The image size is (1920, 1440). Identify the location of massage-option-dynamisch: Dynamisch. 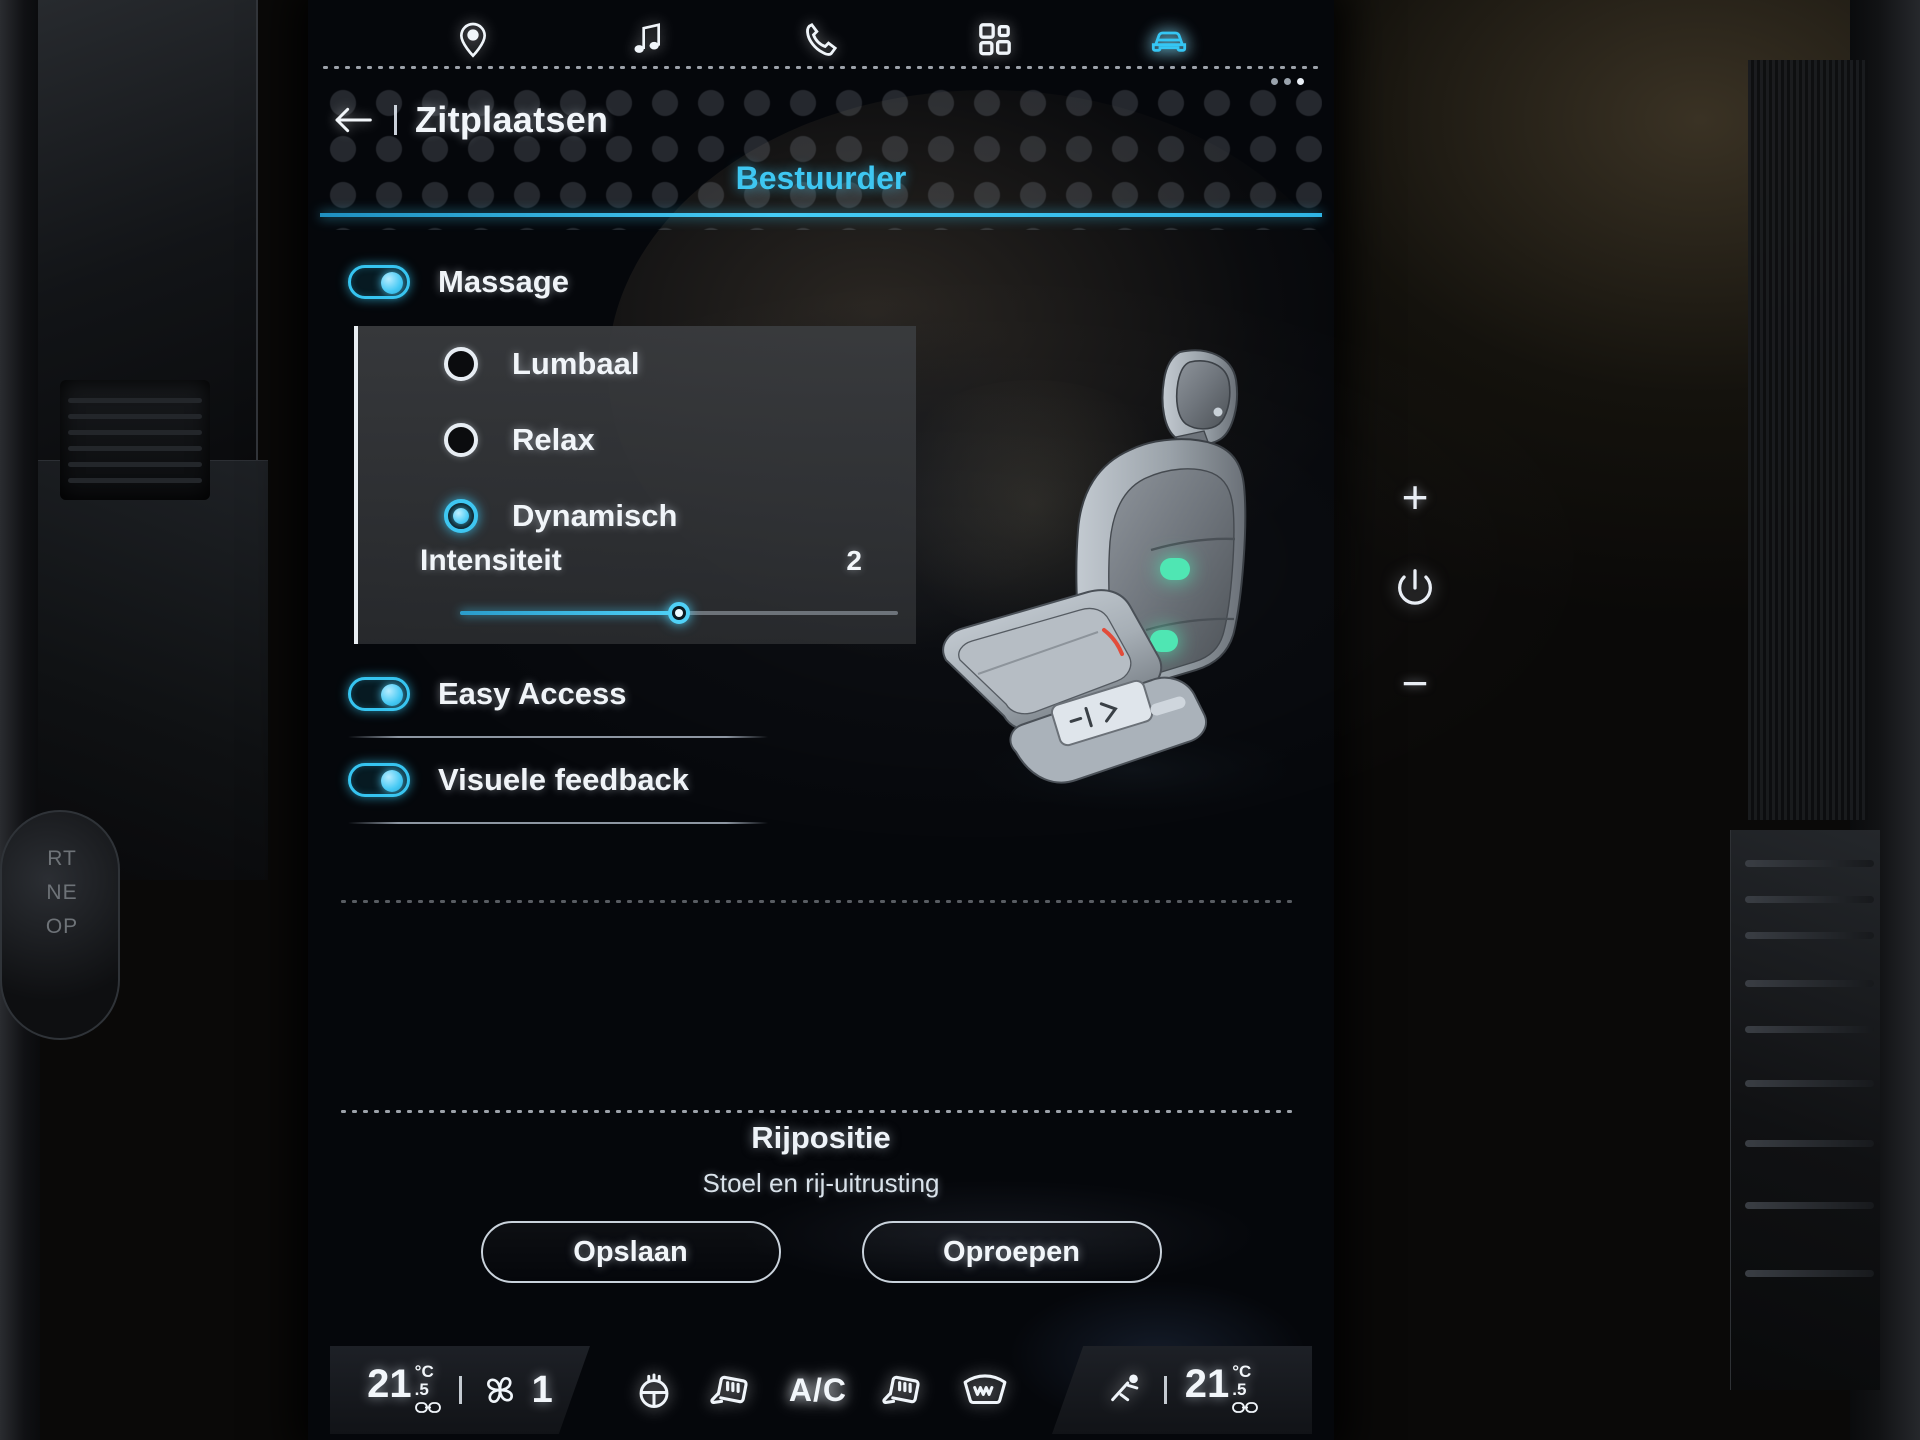
(637, 516).